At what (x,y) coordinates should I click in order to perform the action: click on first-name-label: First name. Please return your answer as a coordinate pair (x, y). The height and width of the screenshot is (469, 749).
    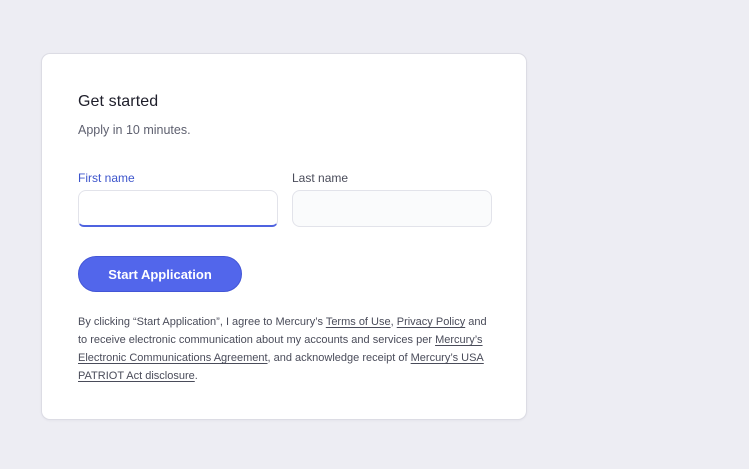
    Looking at the image, I should click on (106, 178).